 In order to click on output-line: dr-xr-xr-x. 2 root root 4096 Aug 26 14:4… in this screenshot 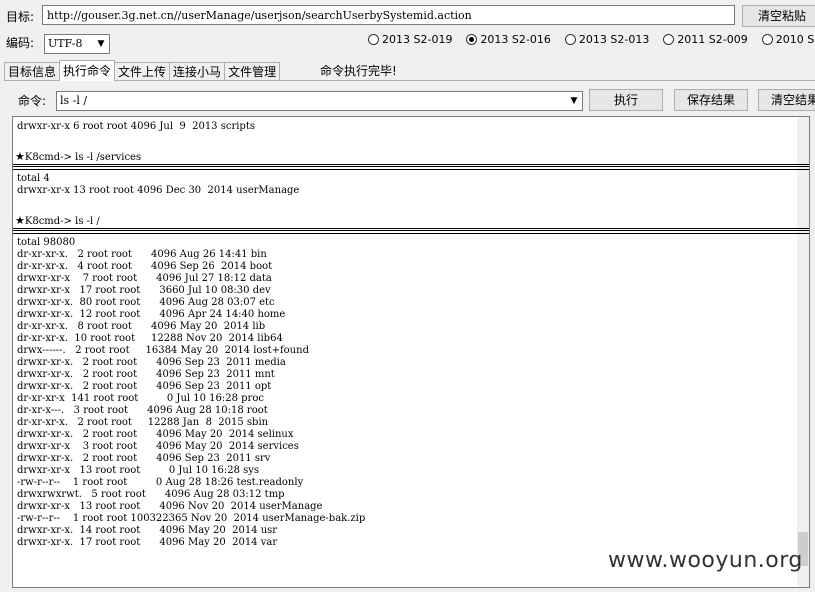, I will do `click(142, 254)`.